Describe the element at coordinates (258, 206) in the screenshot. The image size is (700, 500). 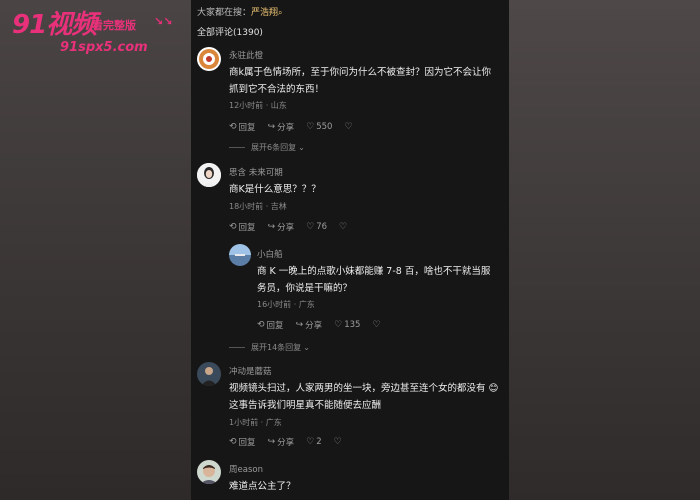
I see `comment-meta: 18小时前 · 吉林` at that location.